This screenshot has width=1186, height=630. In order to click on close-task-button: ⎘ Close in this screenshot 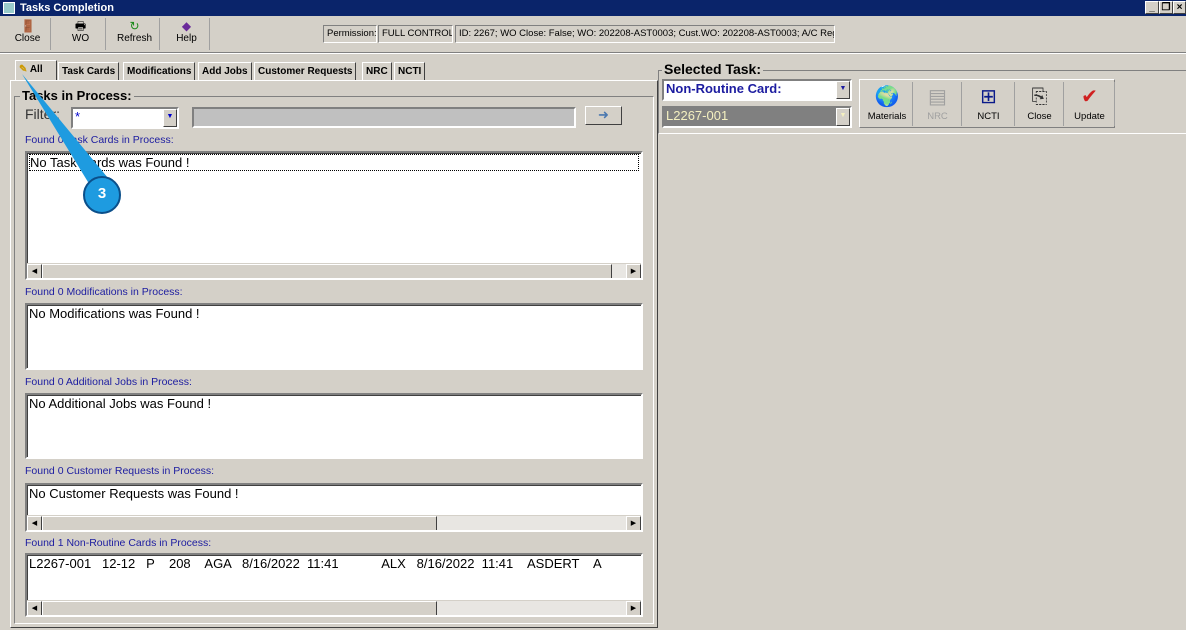, I will do `click(1040, 104)`.